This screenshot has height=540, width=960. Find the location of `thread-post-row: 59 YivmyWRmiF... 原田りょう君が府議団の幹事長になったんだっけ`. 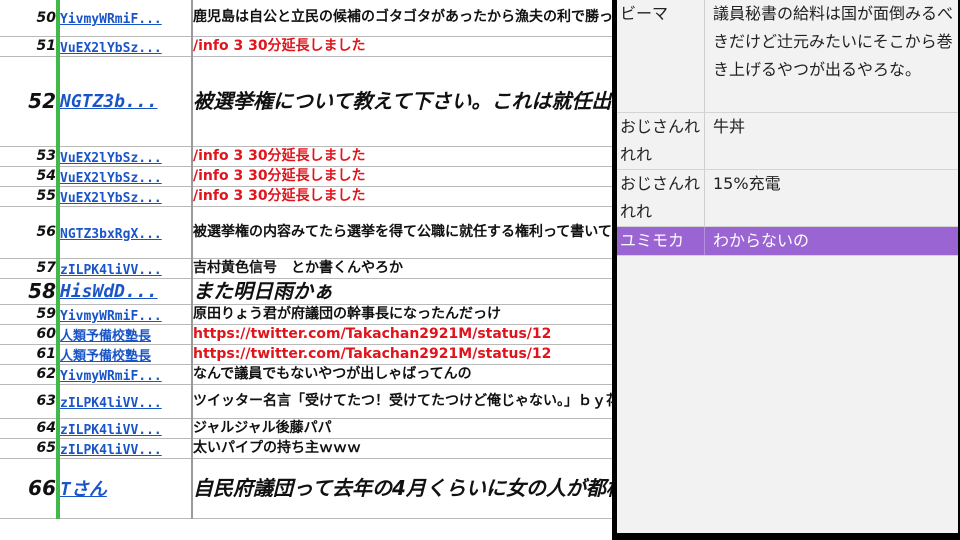

thread-post-row: 59 YivmyWRmiF... 原田りょう君が府議団の幹事長になったんだっけ is located at coordinates (306, 314).